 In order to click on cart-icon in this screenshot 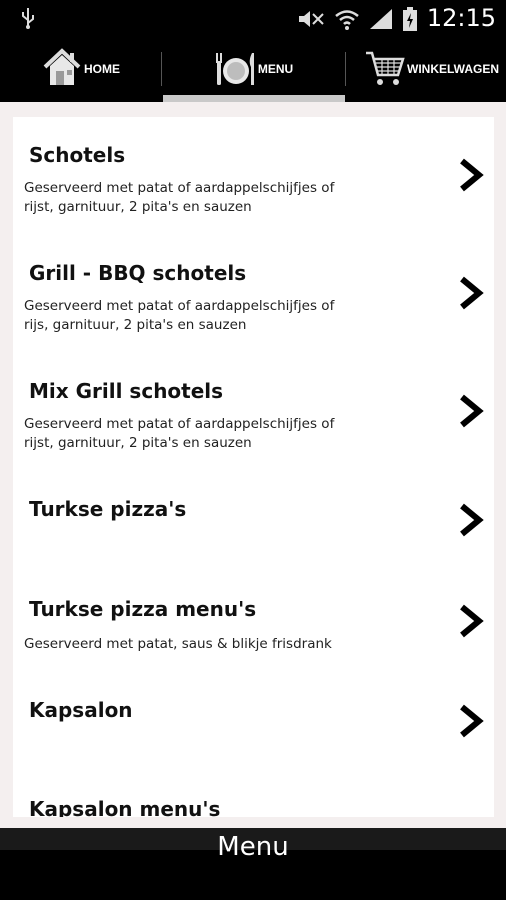, I will do `click(385, 69)`.